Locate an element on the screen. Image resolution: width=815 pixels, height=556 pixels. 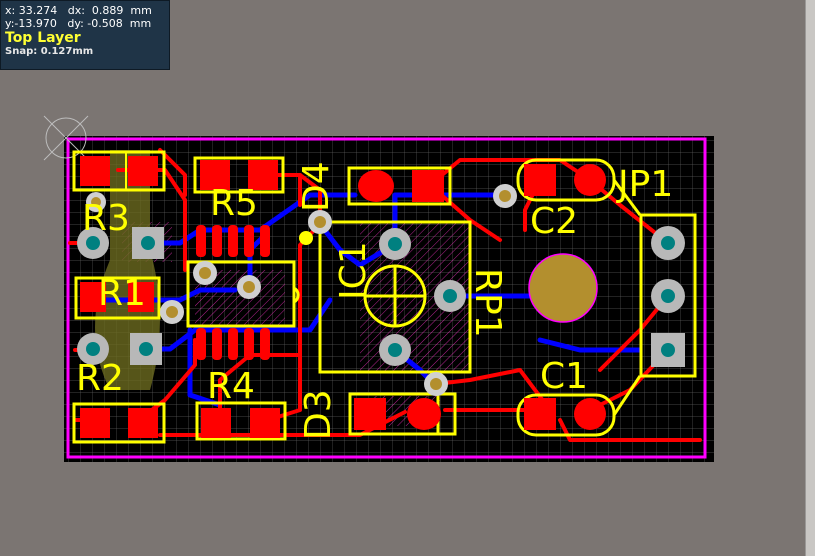
dy-value: -0.508 is located at coordinates (105, 23).